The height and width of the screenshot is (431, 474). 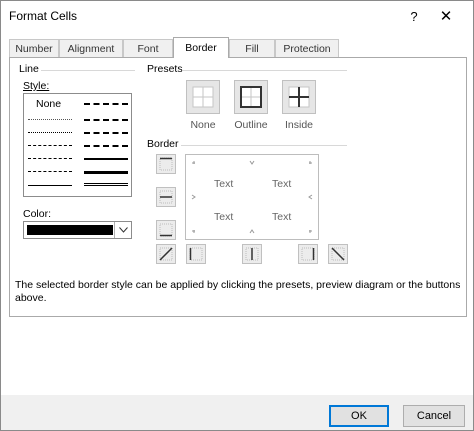 What do you see at coordinates (50, 145) in the screenshot?
I see `line-style-dash-dot-dot` at bounding box center [50, 145].